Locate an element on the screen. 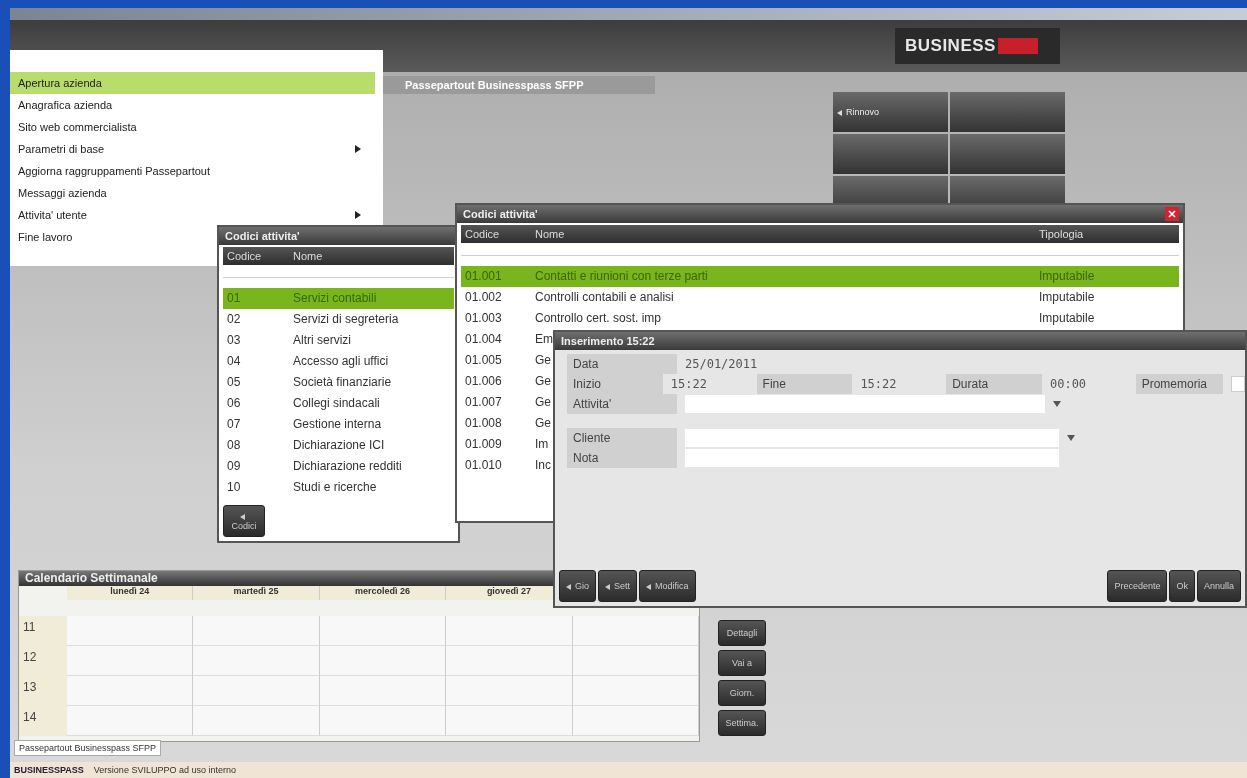  table-row: 07 Gestione interna is located at coordinates (338, 424).